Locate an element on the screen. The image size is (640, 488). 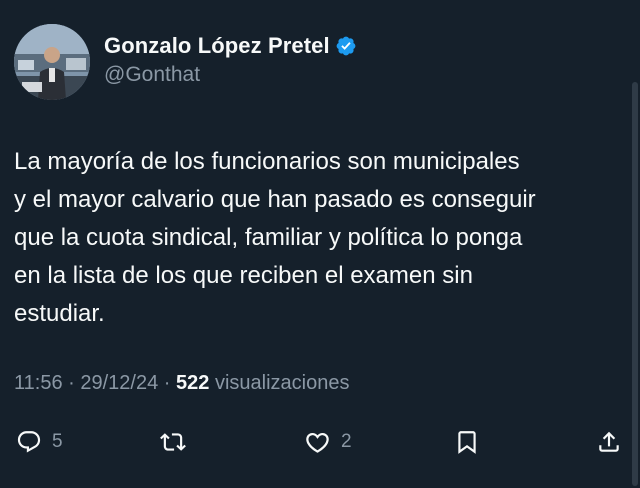
bookmark-button is located at coordinates (467, 442).